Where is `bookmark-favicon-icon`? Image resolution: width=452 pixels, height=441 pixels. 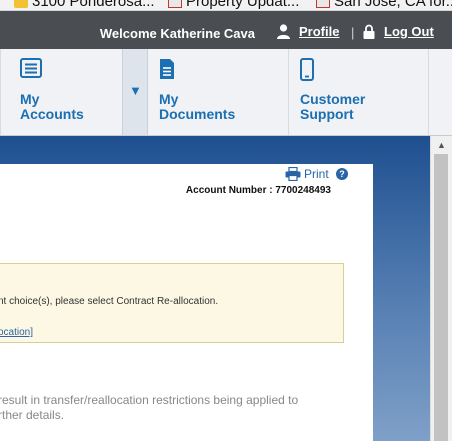 bookmark-favicon-icon is located at coordinates (21, 4).